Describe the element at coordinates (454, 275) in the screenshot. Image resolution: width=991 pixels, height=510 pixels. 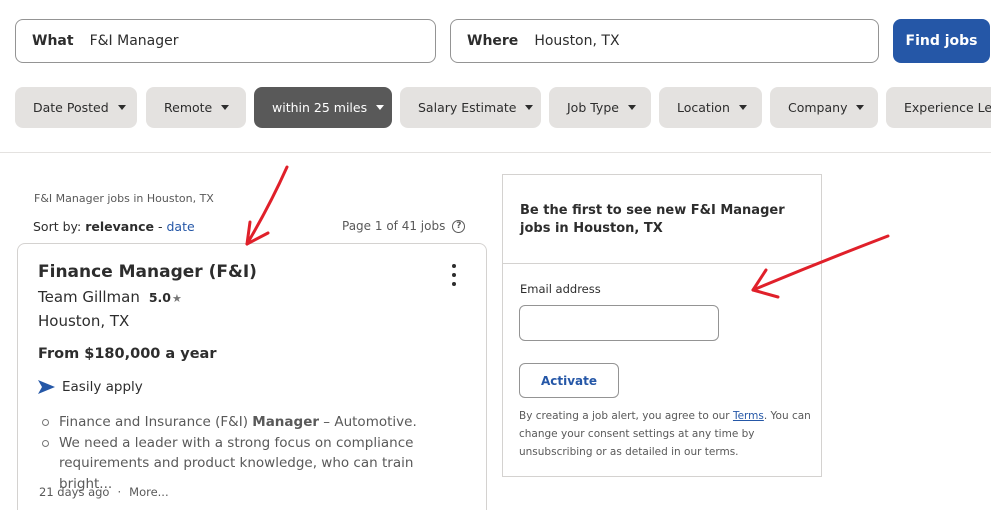
I see `more-options-icon` at that location.